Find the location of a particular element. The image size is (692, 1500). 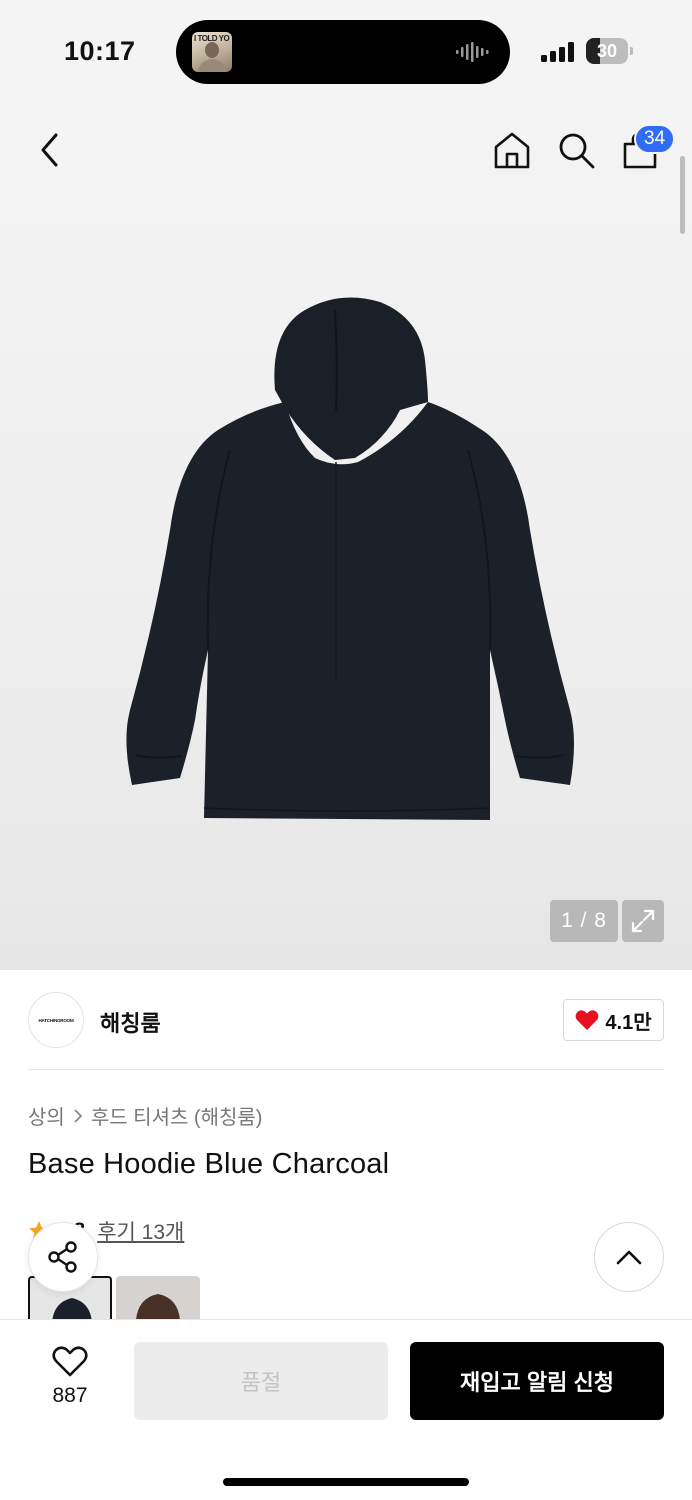

thumbnail-image is located at coordinates (158, 1307).